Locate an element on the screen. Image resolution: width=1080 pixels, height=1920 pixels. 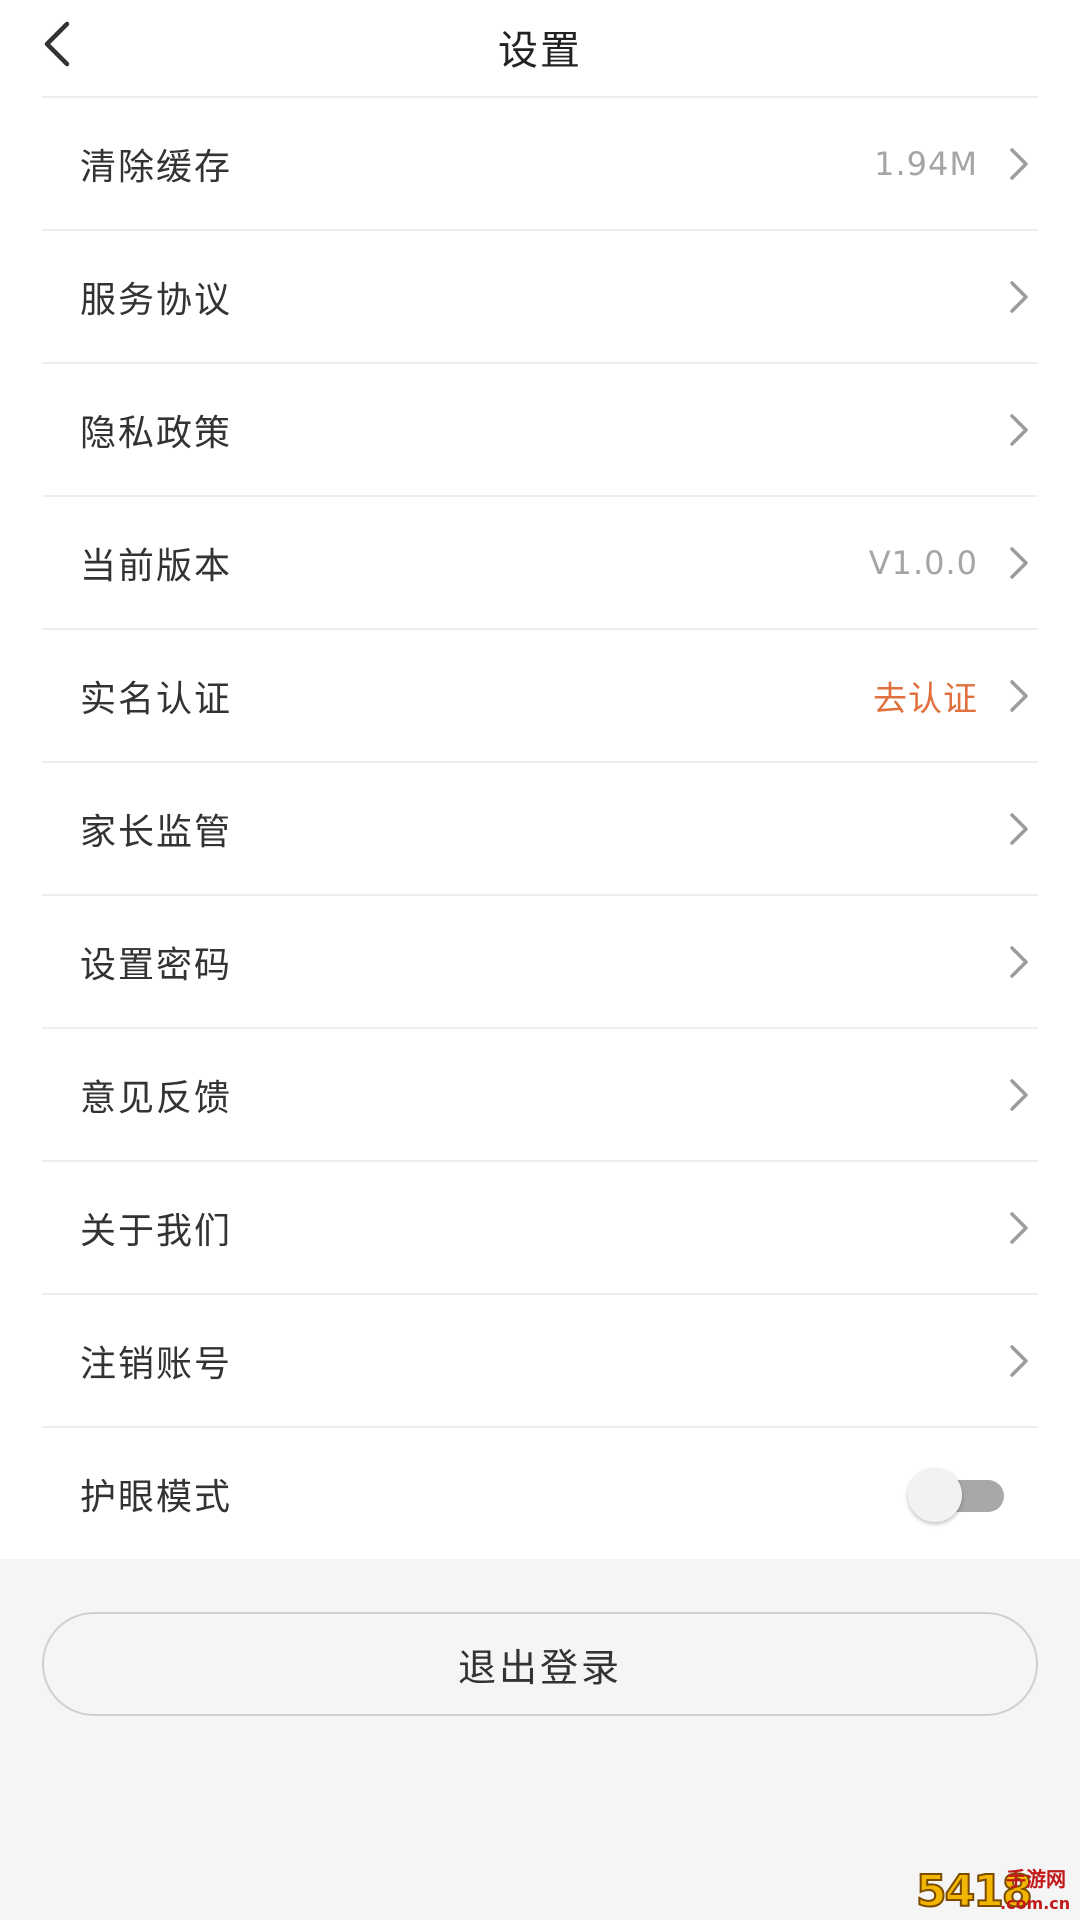
setting-current-version: 当前版本 V1.0.0 is located at coordinates (540, 561).